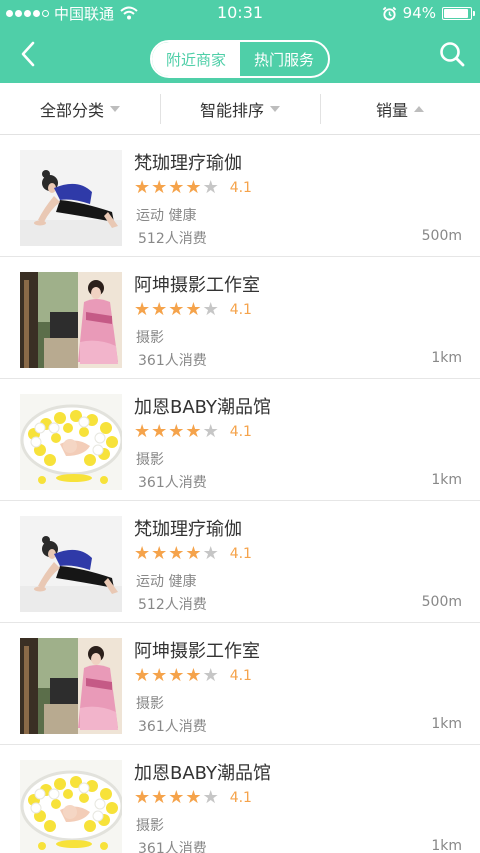  Describe the element at coordinates (240, 14) in the screenshot. I see `status-bar: 中国联通 10:31 94%` at that location.